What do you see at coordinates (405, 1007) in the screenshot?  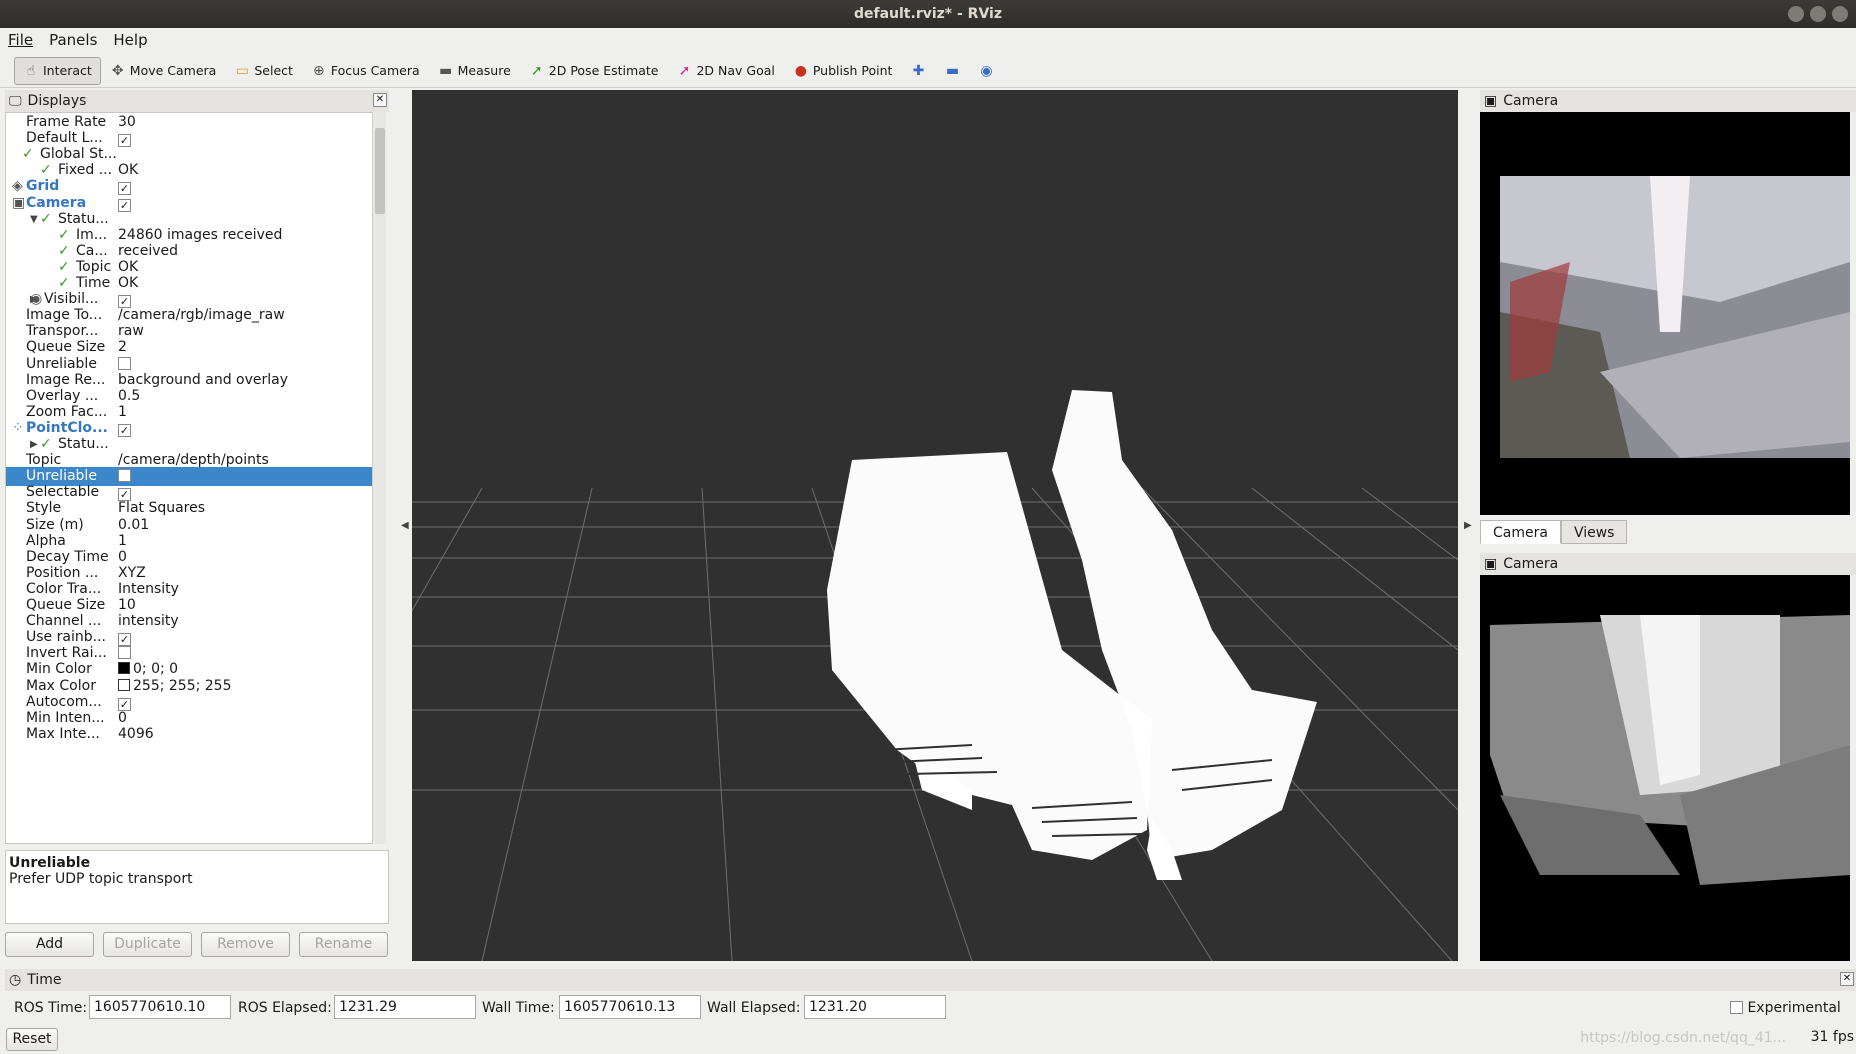 I see `ros-elapsed-field: 1231.29` at bounding box center [405, 1007].